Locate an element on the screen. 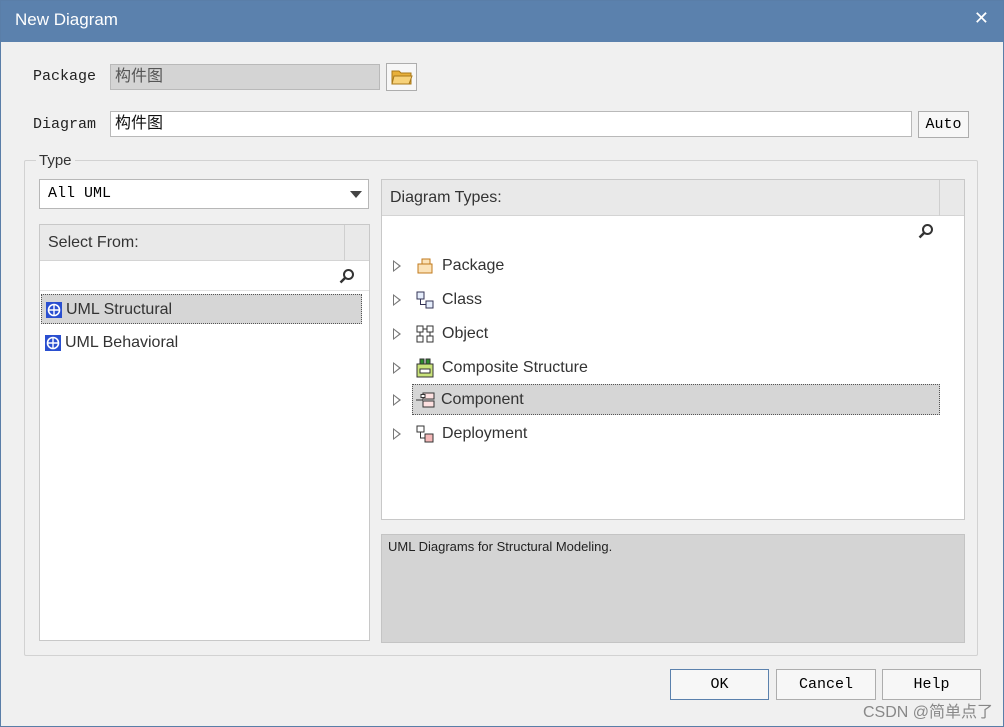 The width and height of the screenshot is (1004, 727). browse-package-button is located at coordinates (401, 77).